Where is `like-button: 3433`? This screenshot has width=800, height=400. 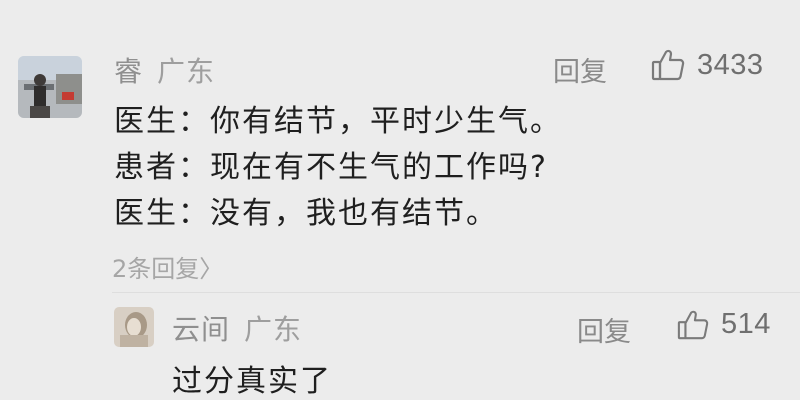 like-button: 3433 is located at coordinates (707, 65).